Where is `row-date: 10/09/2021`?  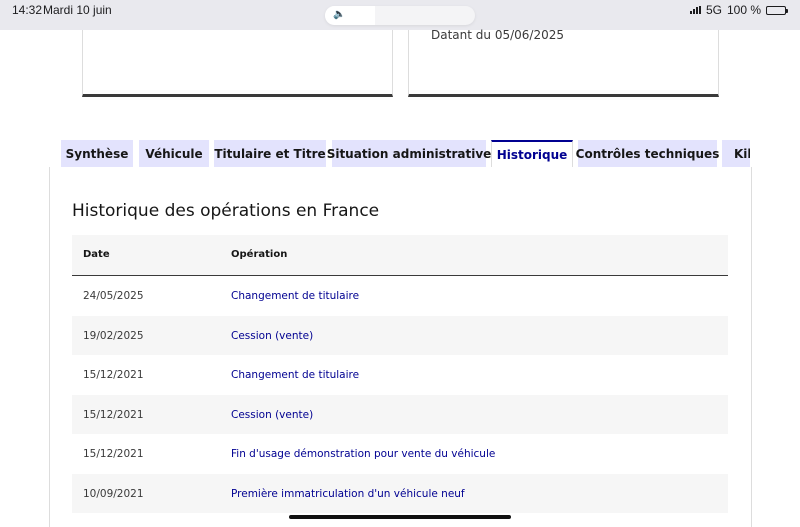 row-date: 10/09/2021 is located at coordinates (113, 493).